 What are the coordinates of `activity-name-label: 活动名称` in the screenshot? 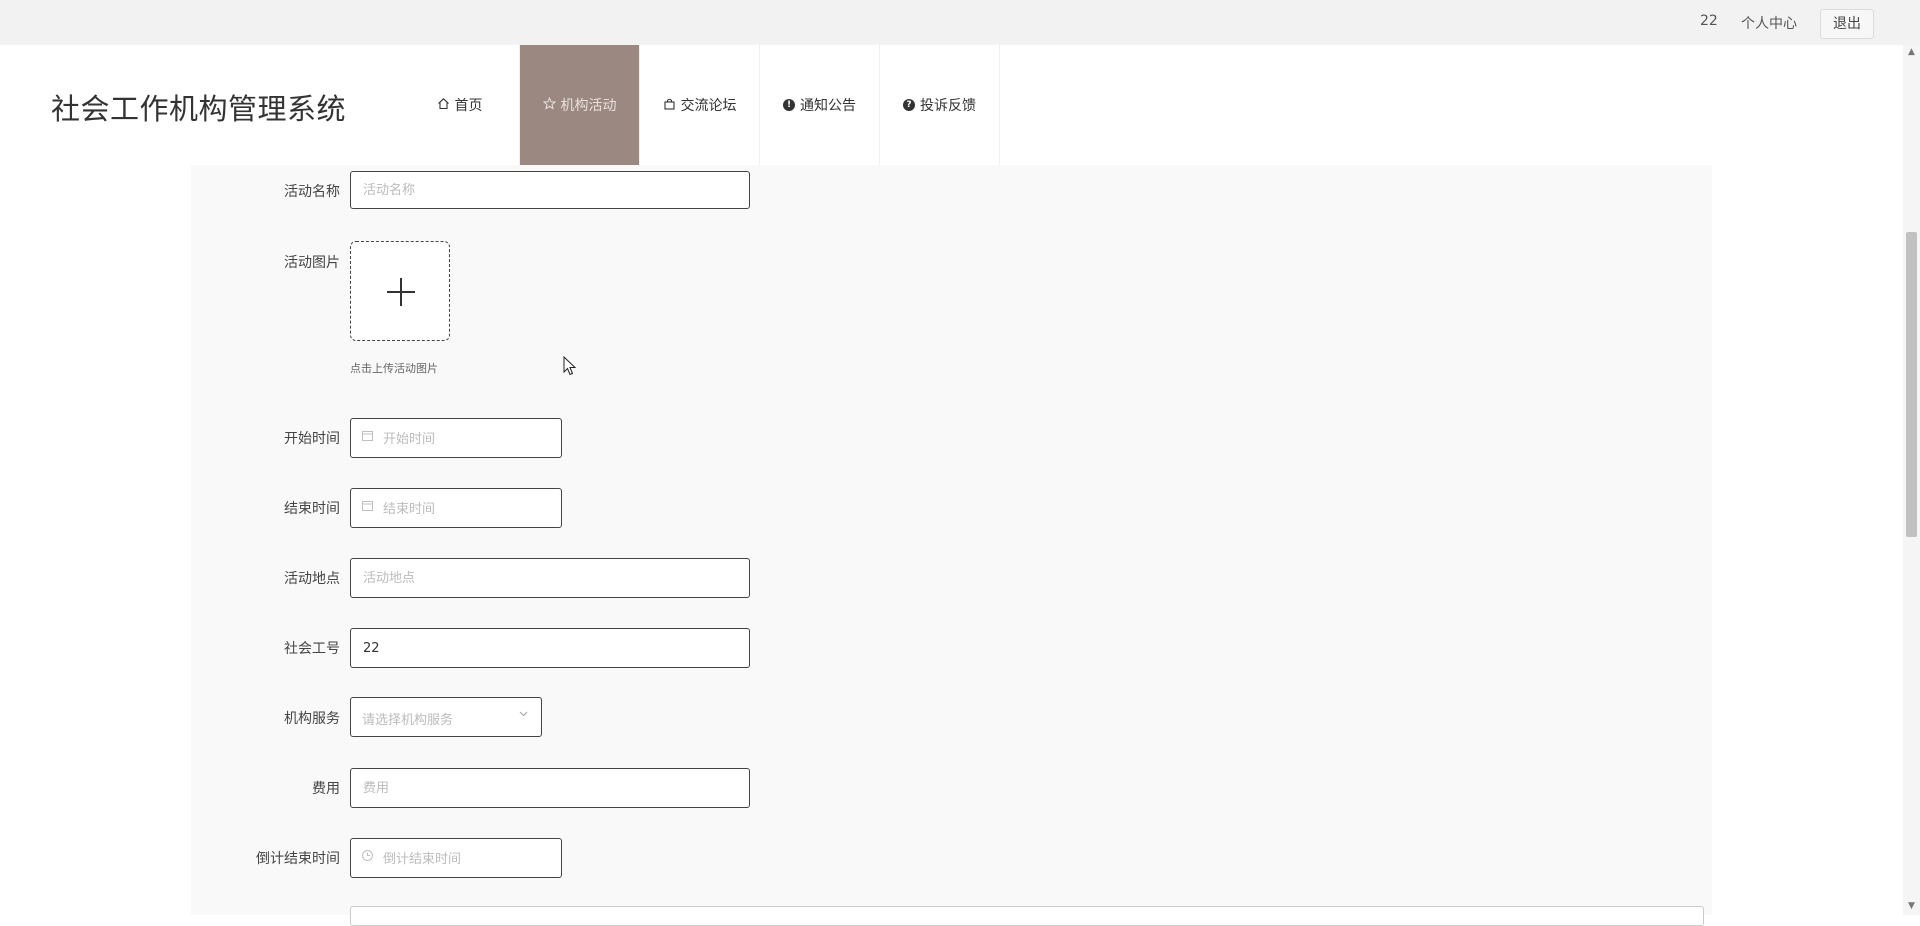 It's located at (312, 192).